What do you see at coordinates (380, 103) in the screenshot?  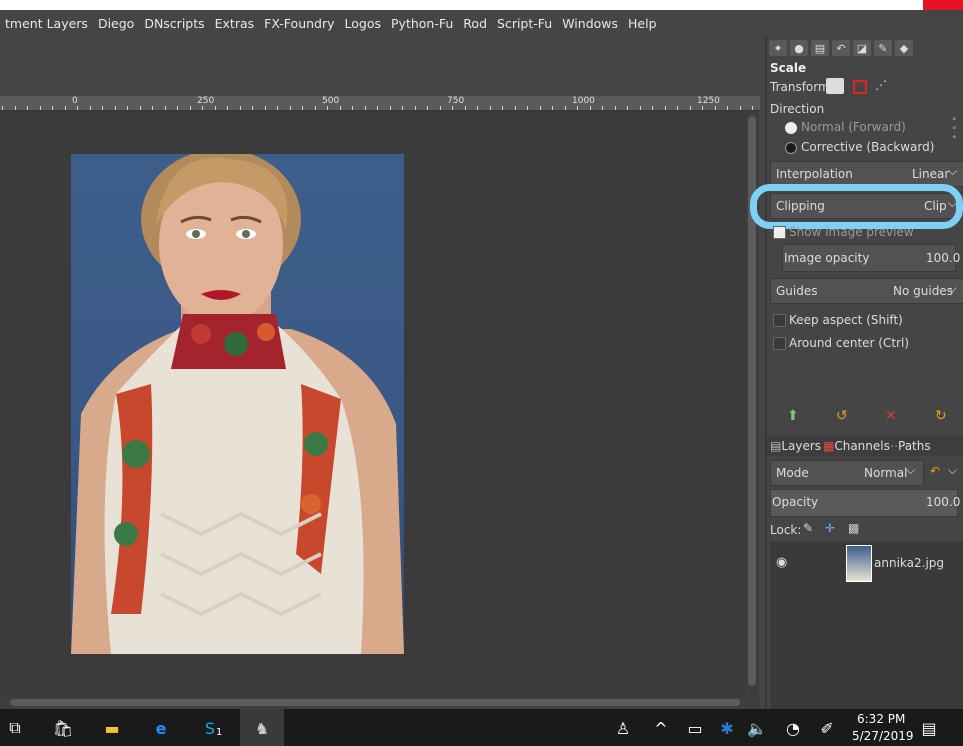 I see `horizontal-ruler: 0 250 500 750 1000 1250` at bounding box center [380, 103].